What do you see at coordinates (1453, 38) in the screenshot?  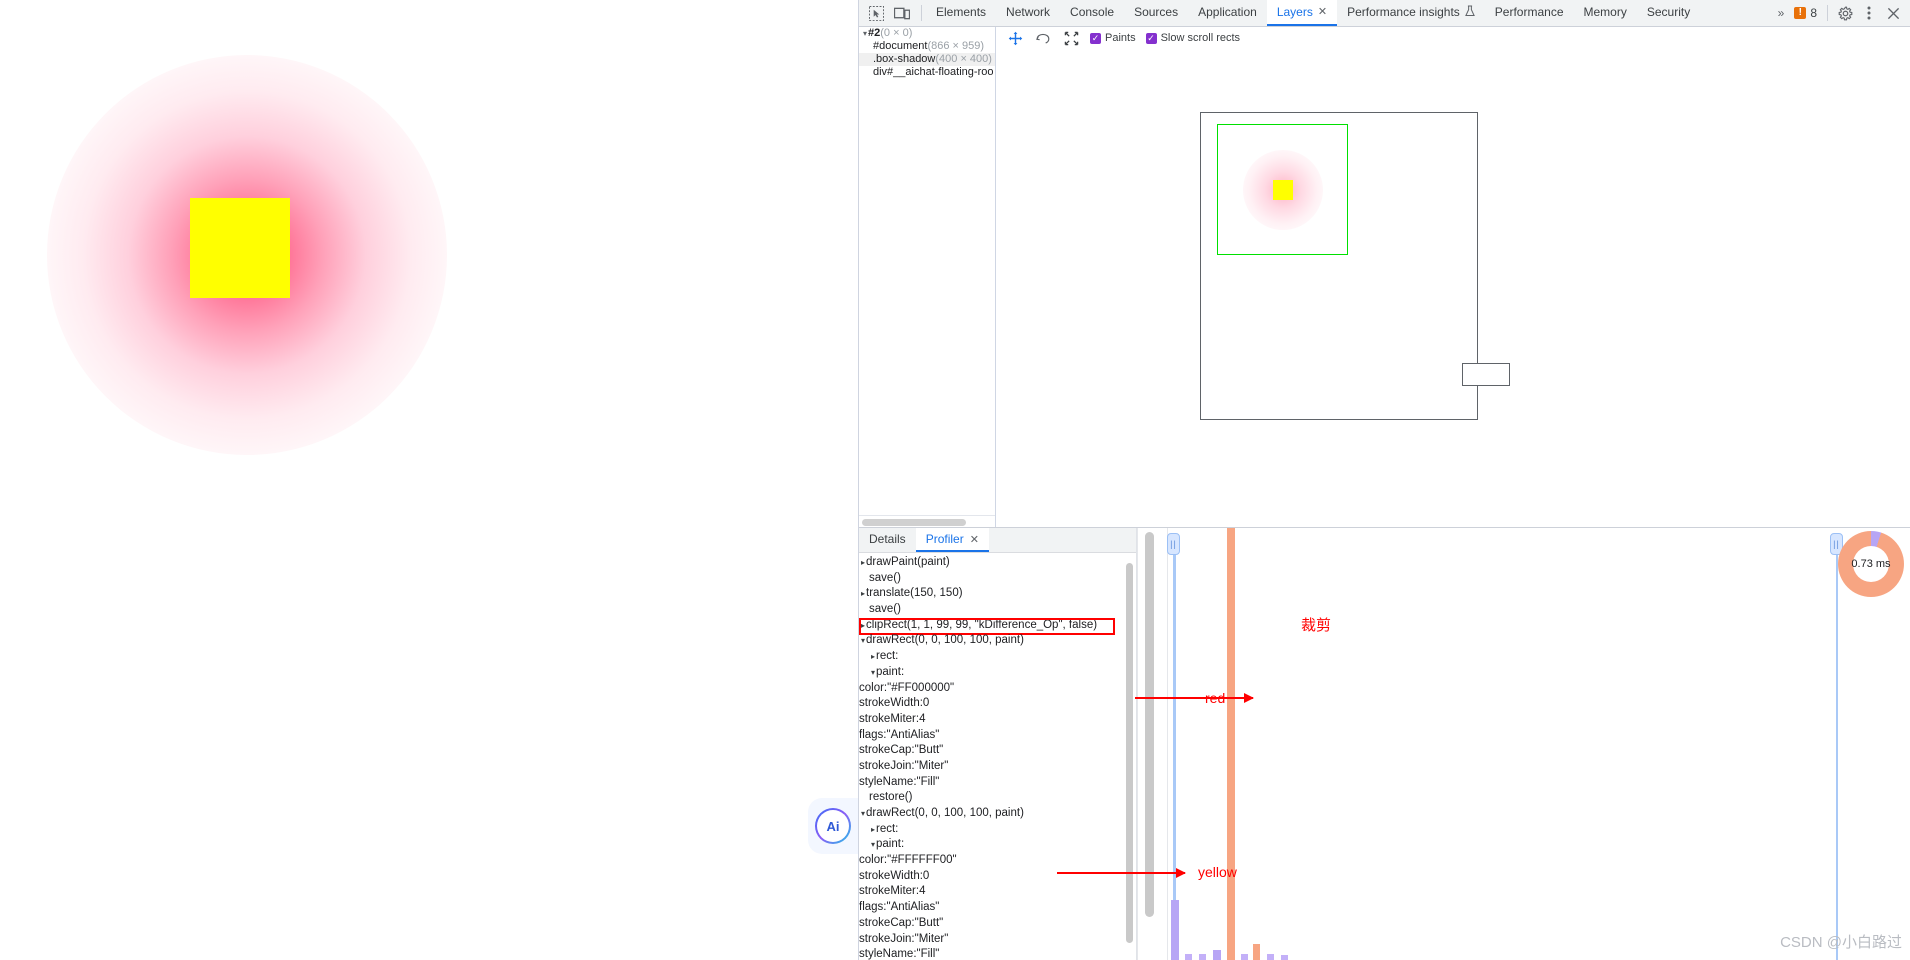 I see `layers-3d-toolbar: ✓ Paints ✓ Slow scroll rects` at bounding box center [1453, 38].